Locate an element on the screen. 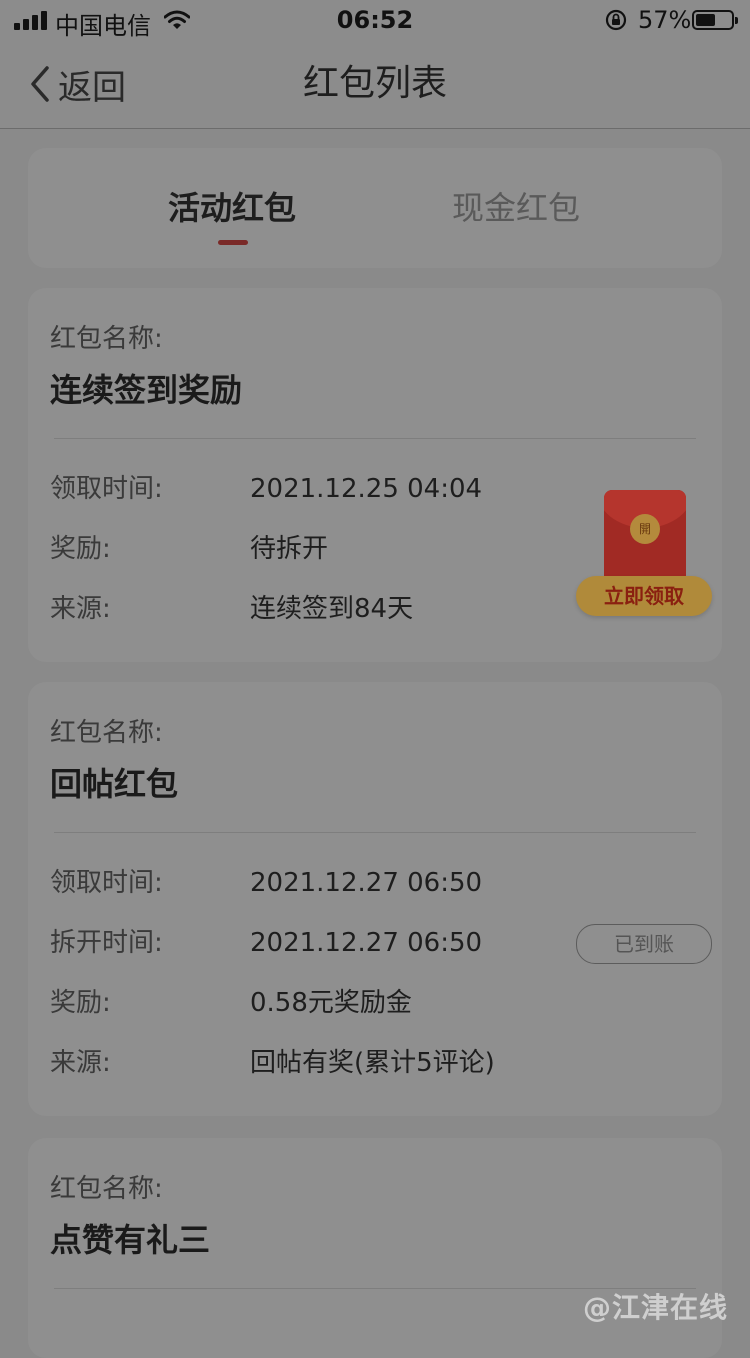 Image resolution: width=750 pixels, height=1358 pixels. tab-cash-packets: 现金红包 is located at coordinates (516, 208).